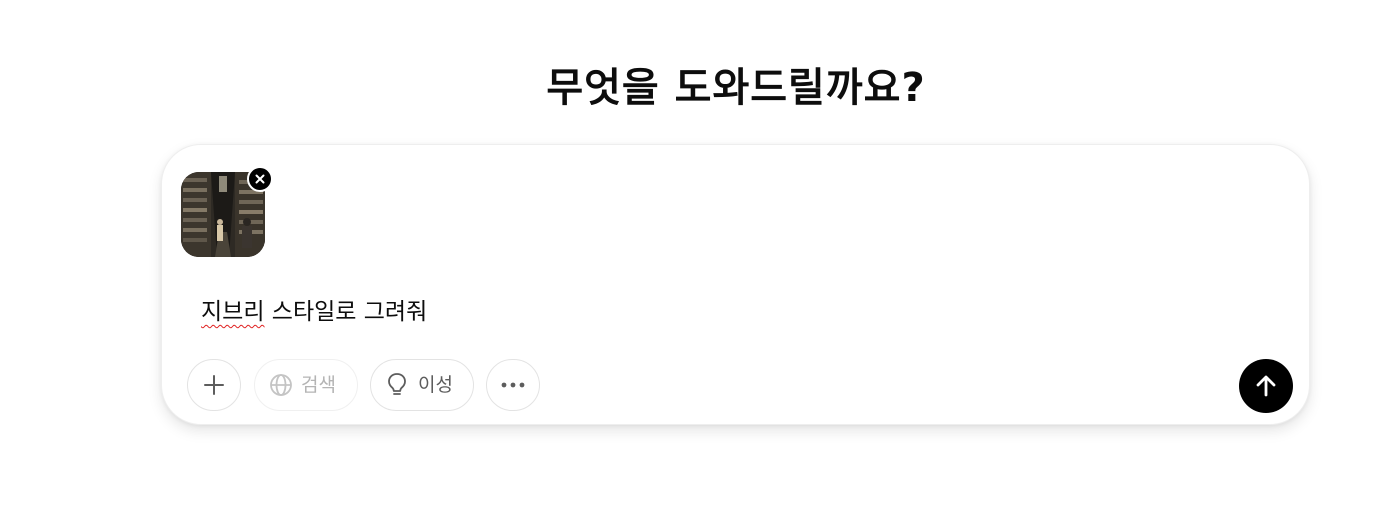 The height and width of the screenshot is (523, 1390). Describe the element at coordinates (318, 385) in the screenshot. I see `search-label: 검색` at that location.